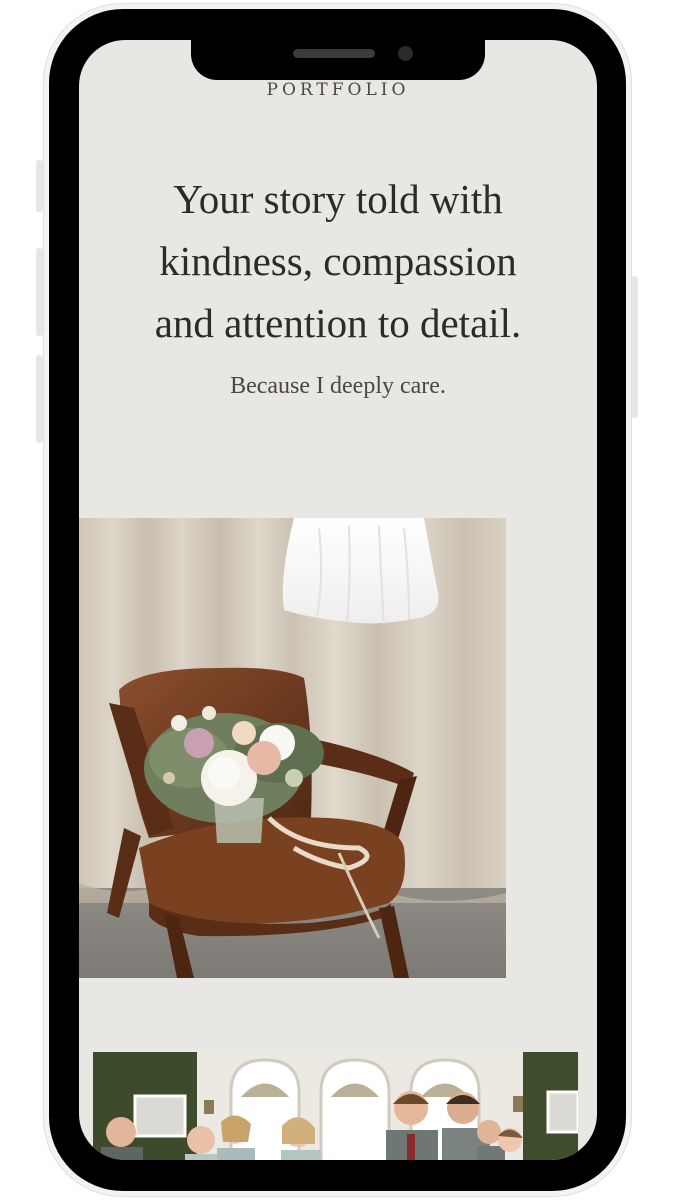 The width and height of the screenshot is (675, 1200). What do you see at coordinates (405, 53) in the screenshot?
I see `front-camera` at bounding box center [405, 53].